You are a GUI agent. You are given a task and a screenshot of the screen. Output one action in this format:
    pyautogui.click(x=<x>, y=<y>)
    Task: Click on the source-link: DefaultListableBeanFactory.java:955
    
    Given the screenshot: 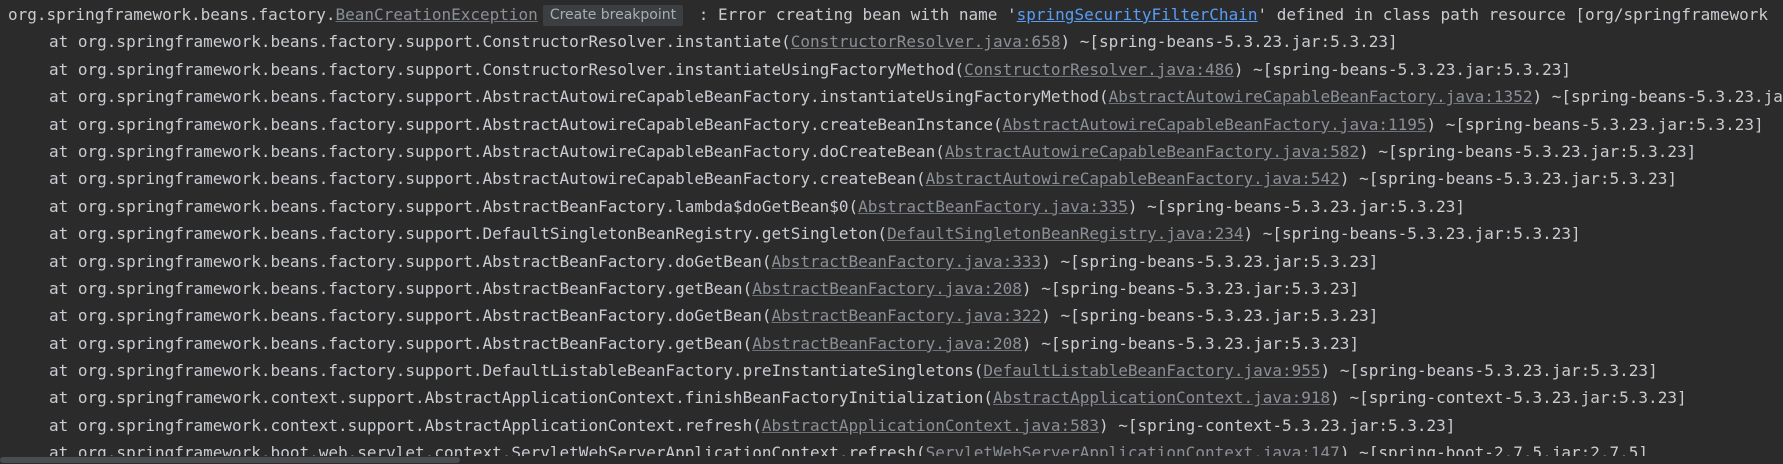 What is the action you would take?
    pyautogui.click(x=1151, y=370)
    